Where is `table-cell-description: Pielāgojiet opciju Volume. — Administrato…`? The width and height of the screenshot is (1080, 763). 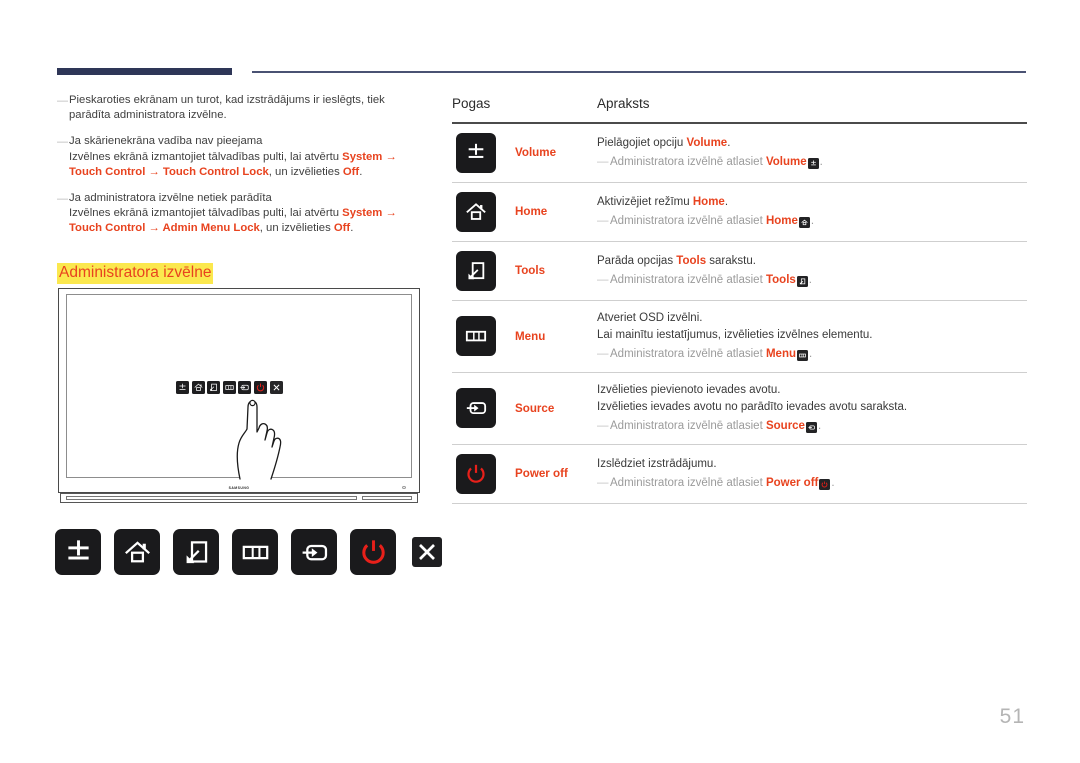
table-cell-description: Pielāgojiet opciju Volume. — Administrato… is located at coordinates (812, 153).